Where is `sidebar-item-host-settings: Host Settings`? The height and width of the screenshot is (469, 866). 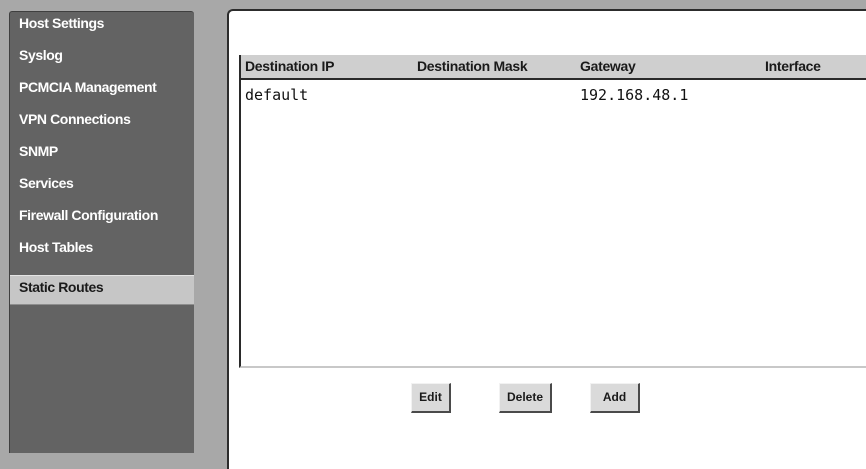
sidebar-item-host-settings: Host Settings is located at coordinates (102, 27).